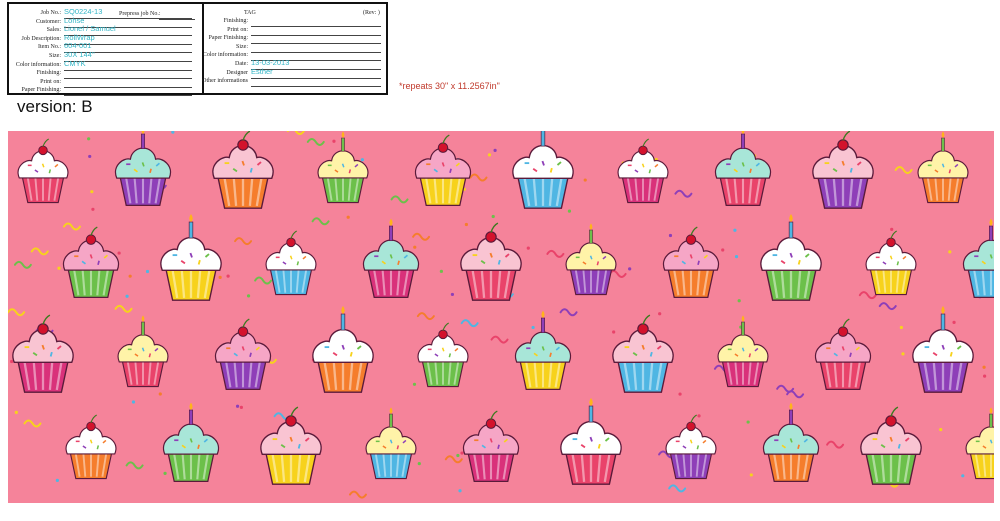 The image size is (1000, 521). Describe the element at coordinates (48, 73) in the screenshot. I see `left-label: Finishing:` at that location.